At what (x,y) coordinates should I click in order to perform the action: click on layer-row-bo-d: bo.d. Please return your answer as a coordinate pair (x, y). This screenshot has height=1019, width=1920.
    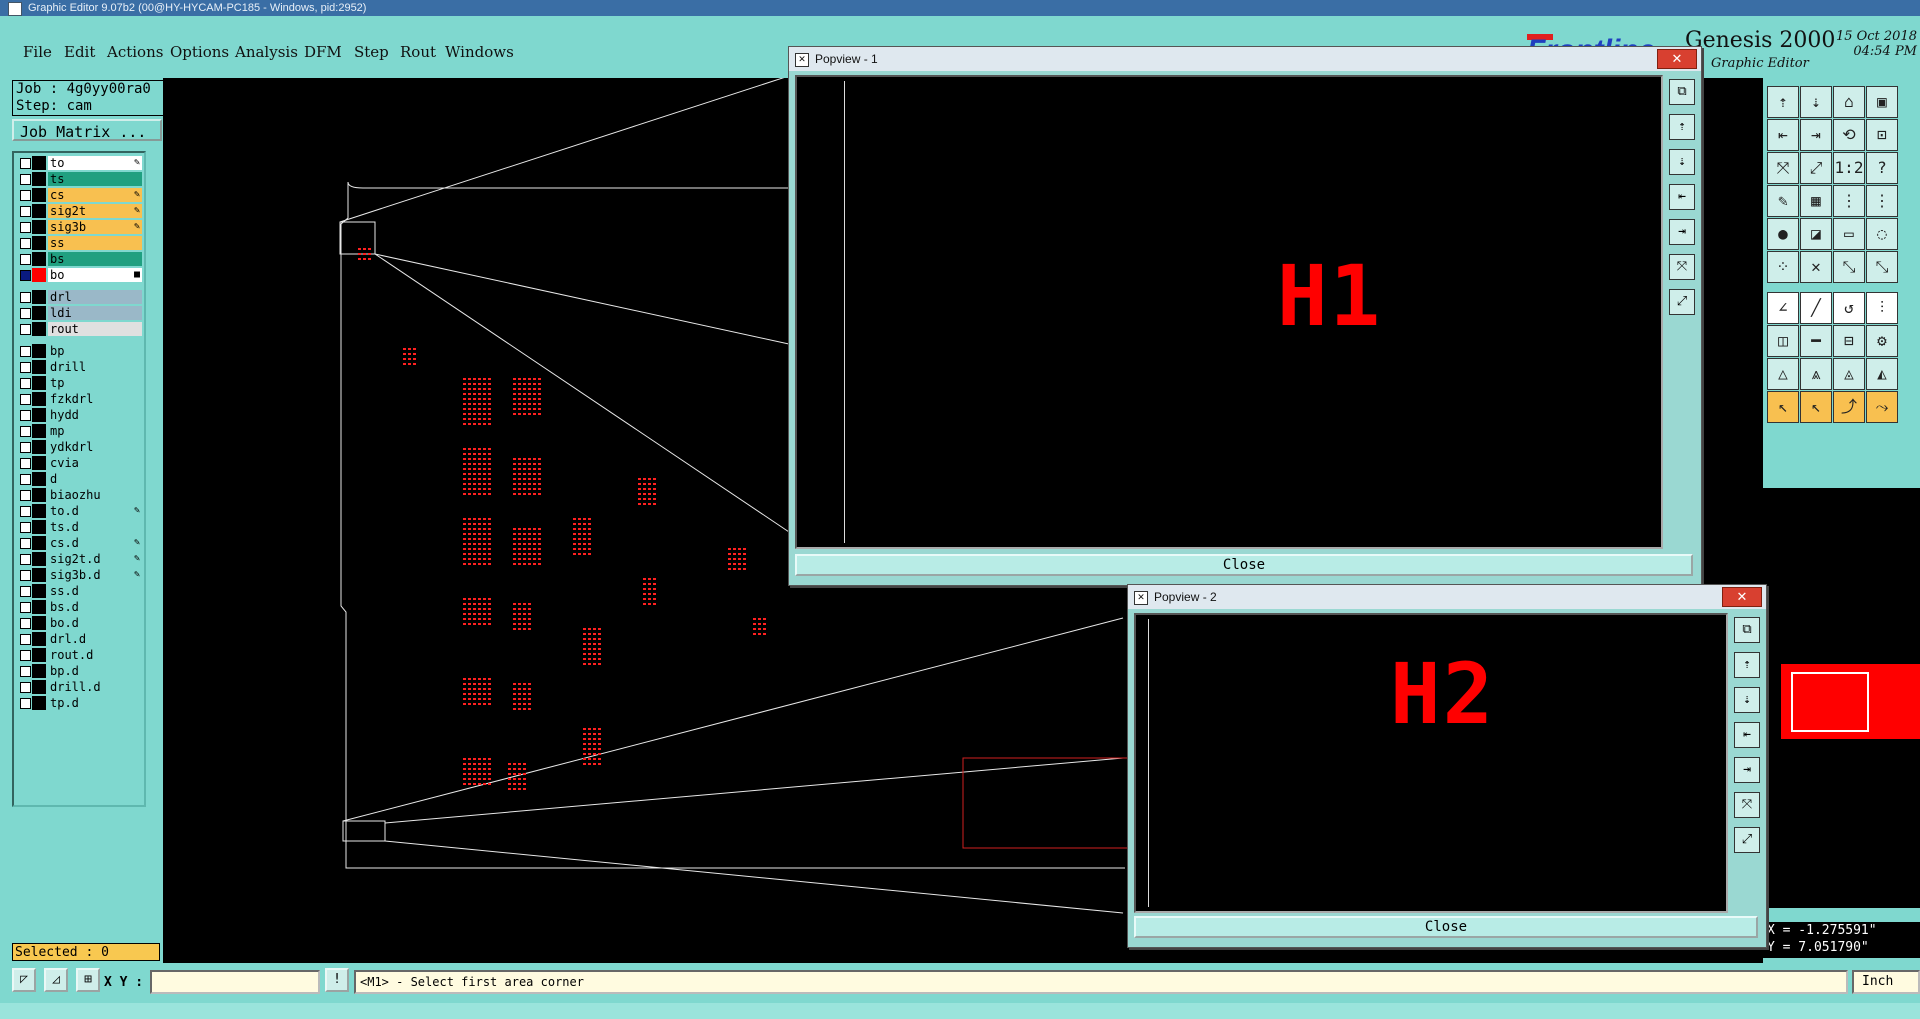
    Looking at the image, I should click on (80, 623).